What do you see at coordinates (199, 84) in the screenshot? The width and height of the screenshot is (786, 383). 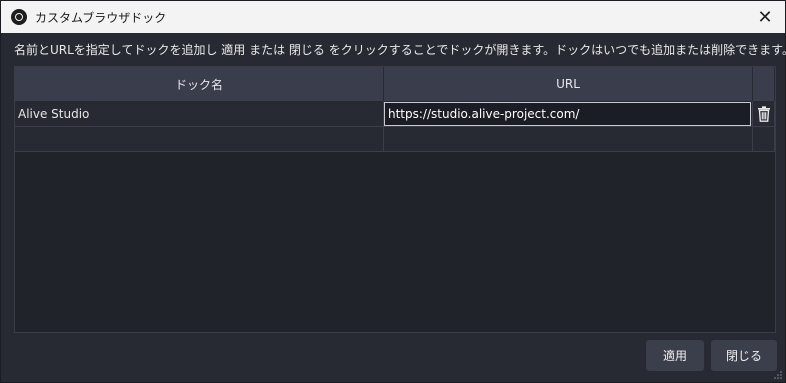 I see `column-header-dock-name: ドック名` at bounding box center [199, 84].